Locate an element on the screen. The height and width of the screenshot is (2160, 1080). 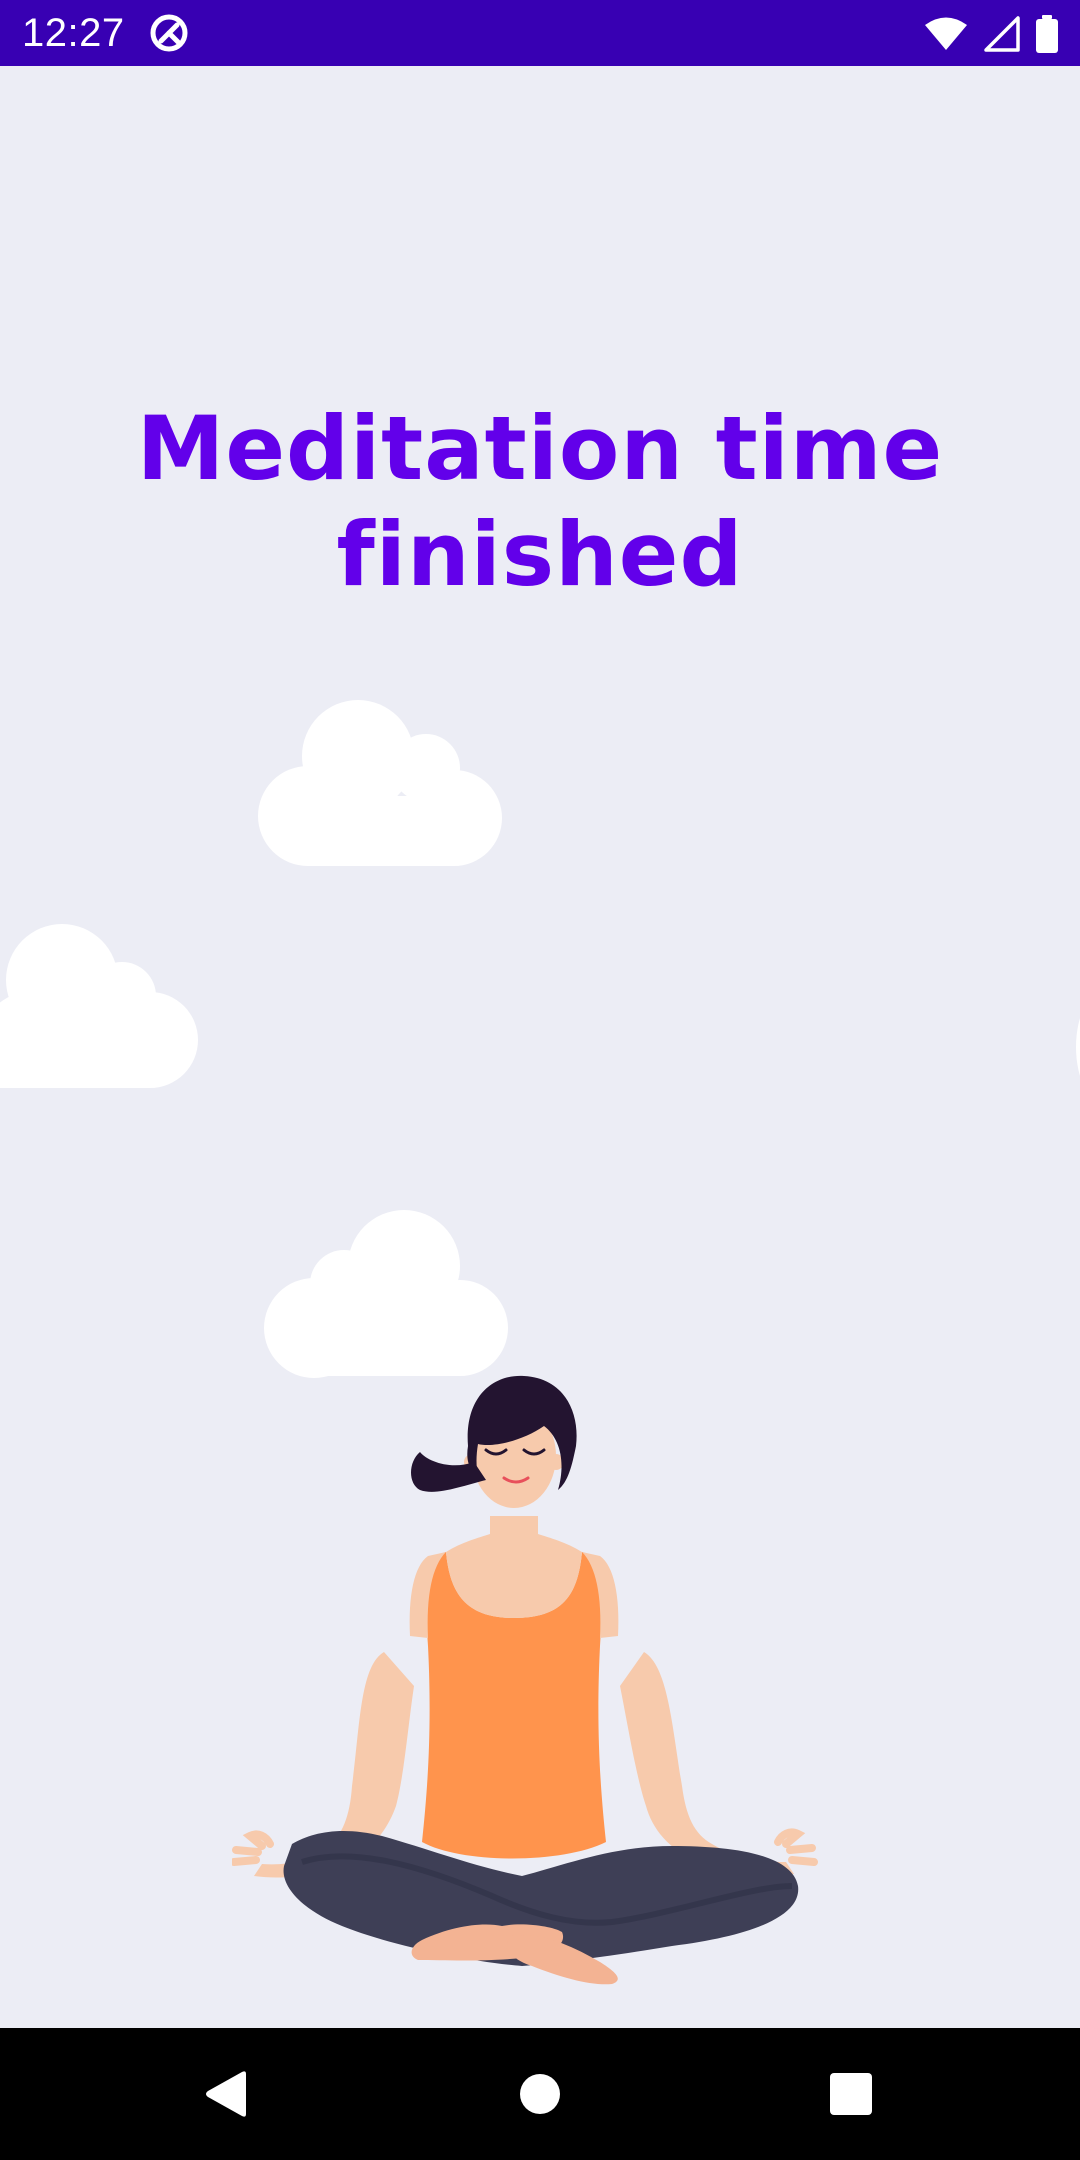
recents-button is located at coordinates (851, 2094).